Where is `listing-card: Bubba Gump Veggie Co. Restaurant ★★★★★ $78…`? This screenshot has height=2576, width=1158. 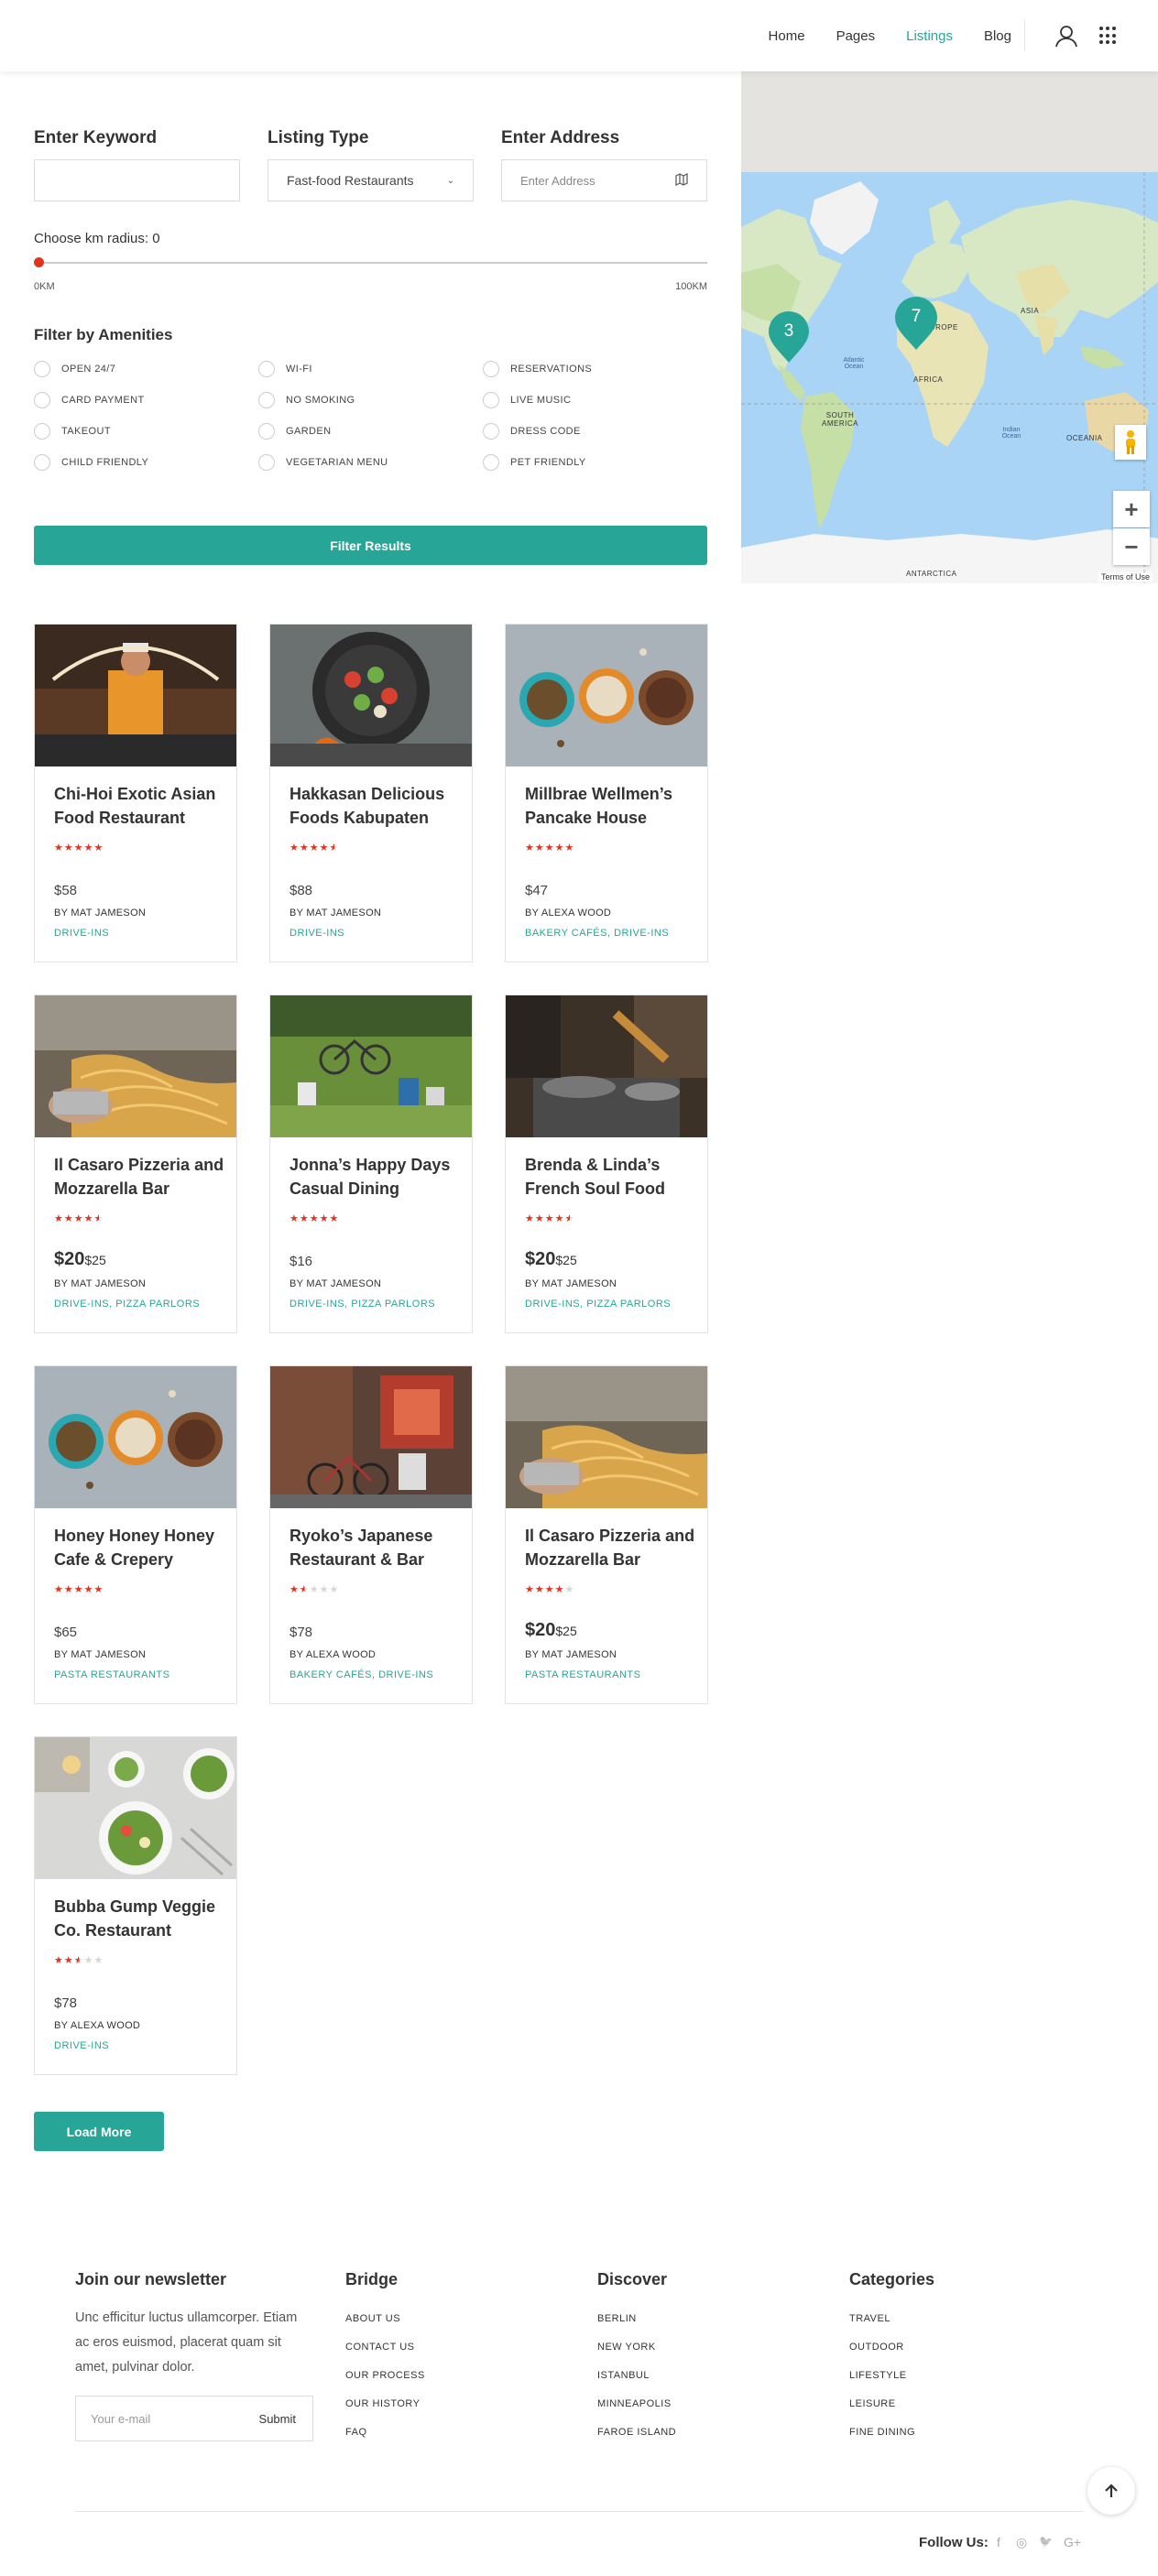
listing-card: Bubba Gump Veggie Co. Restaurant ★★★★★ $78… is located at coordinates (135, 1905).